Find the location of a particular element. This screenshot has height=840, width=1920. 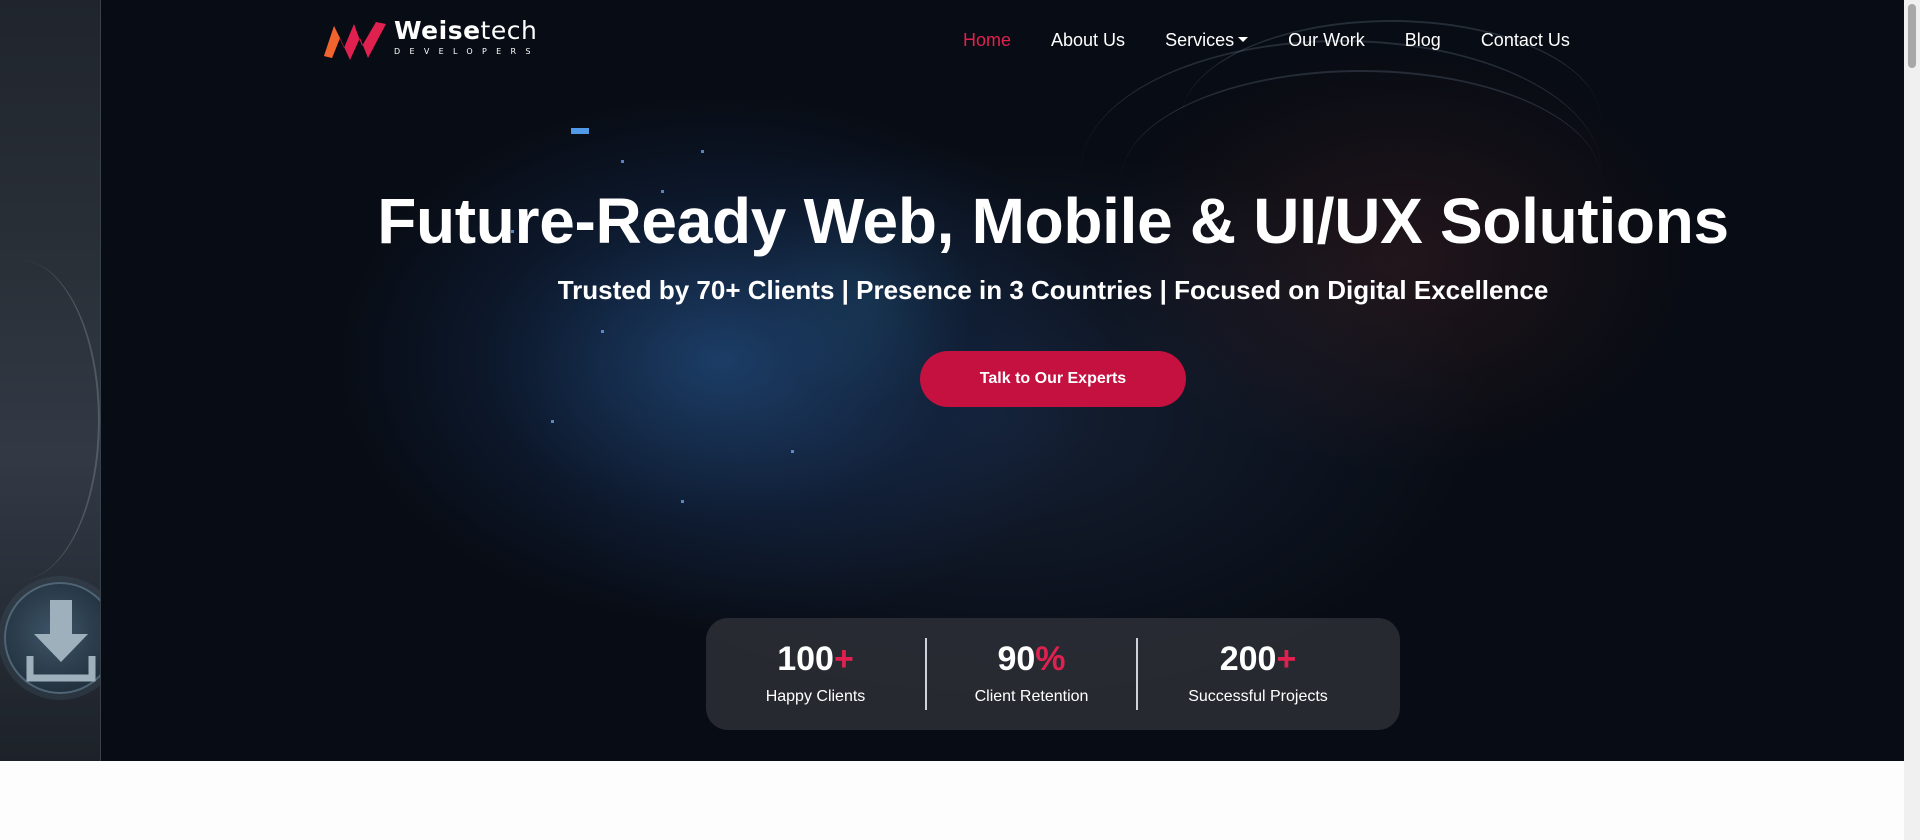

stat-label: Happy Clients is located at coordinates (815, 696).